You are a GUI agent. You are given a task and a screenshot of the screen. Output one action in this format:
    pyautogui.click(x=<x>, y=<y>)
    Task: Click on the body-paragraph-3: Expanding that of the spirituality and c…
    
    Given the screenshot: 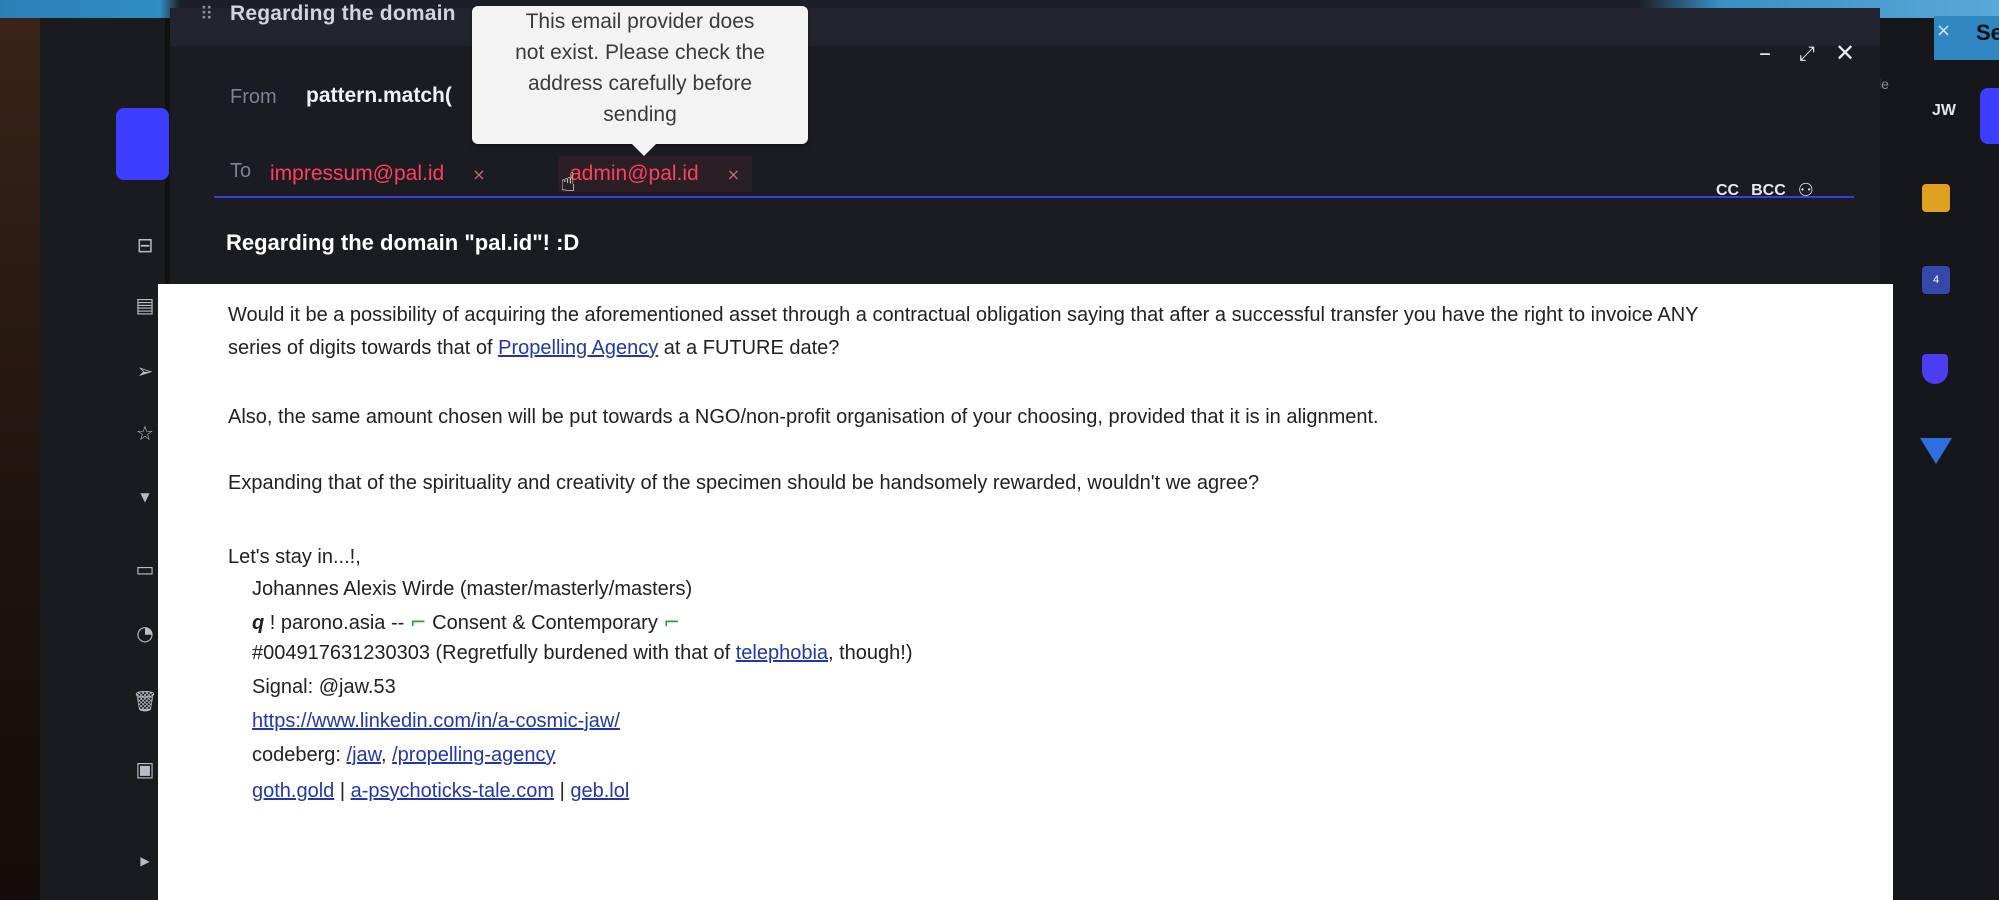 What is the action you would take?
    pyautogui.click(x=744, y=483)
    